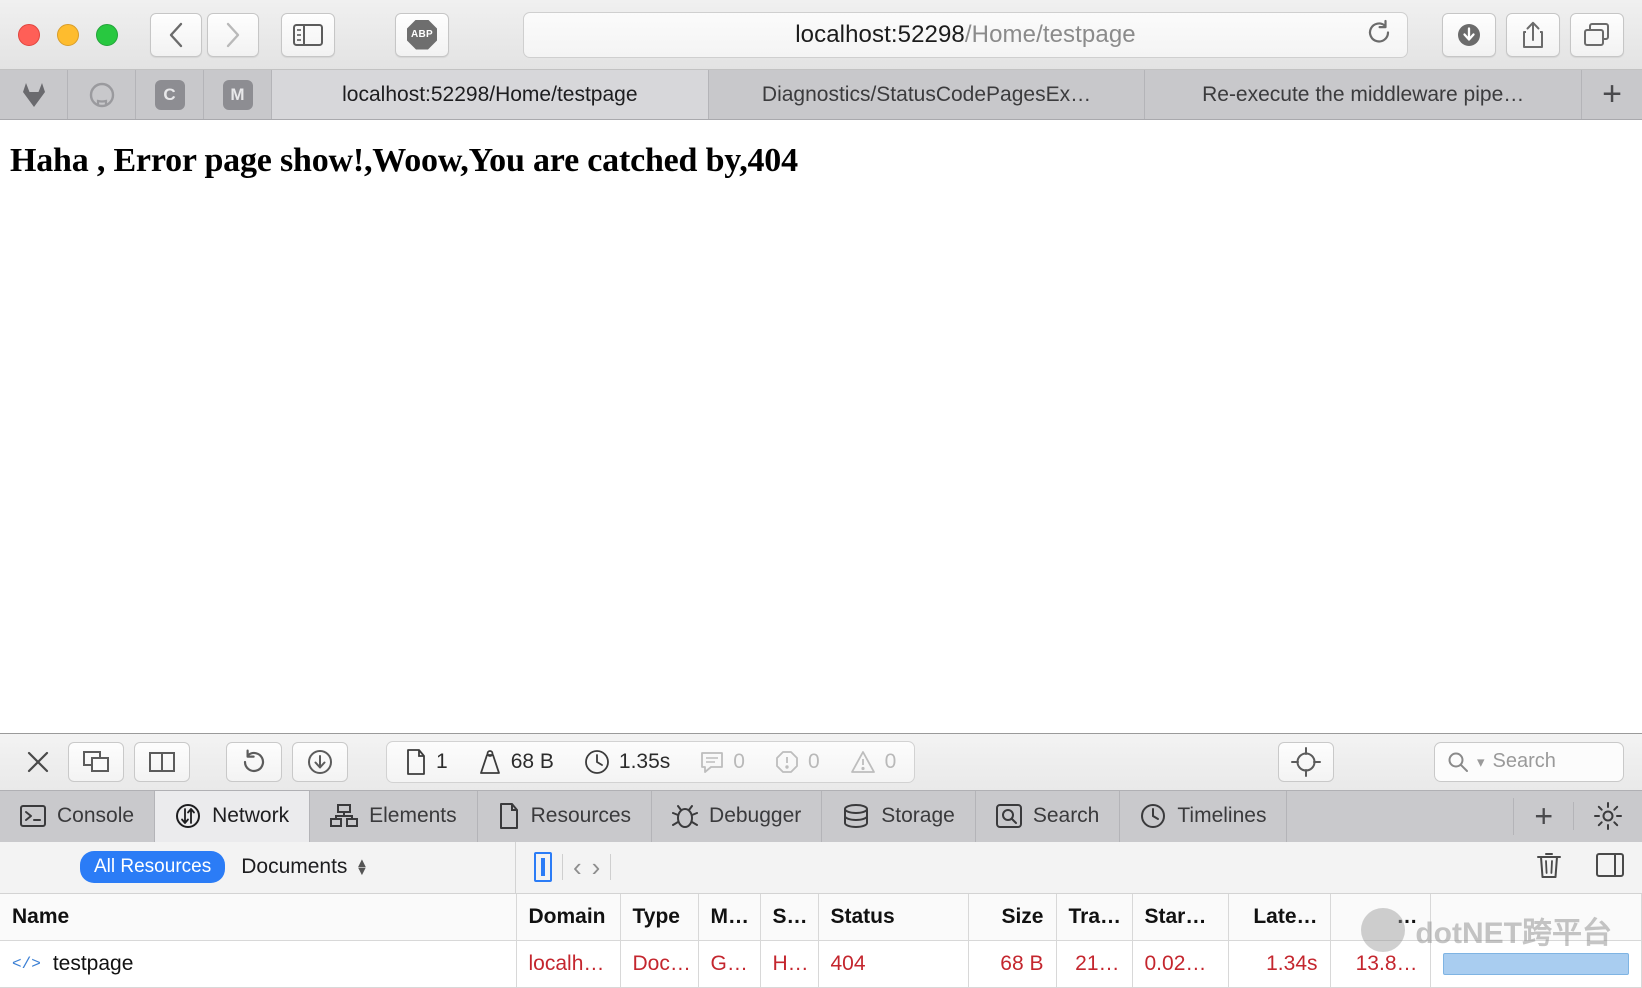  I want to click on resource-type-value: Documents, so click(294, 866).